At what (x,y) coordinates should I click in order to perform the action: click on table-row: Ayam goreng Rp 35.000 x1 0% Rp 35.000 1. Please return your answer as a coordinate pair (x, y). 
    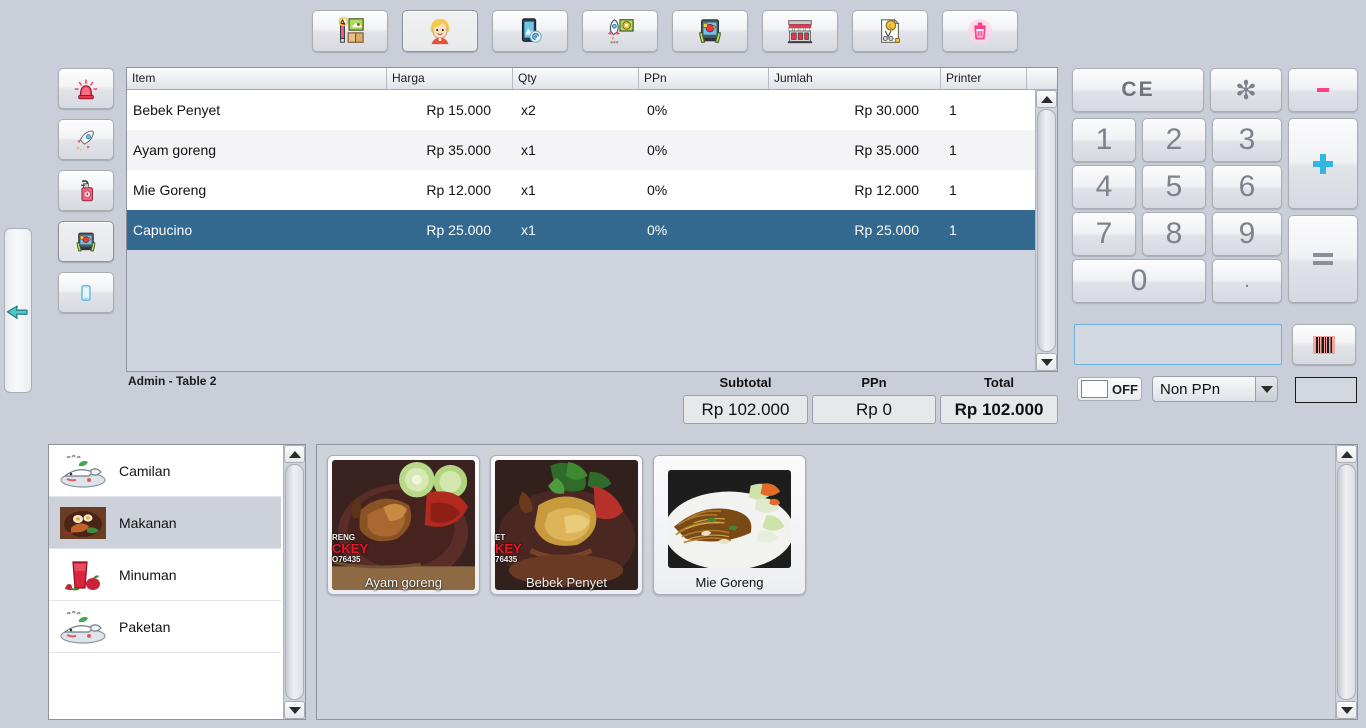
    Looking at the image, I should click on (592, 150).